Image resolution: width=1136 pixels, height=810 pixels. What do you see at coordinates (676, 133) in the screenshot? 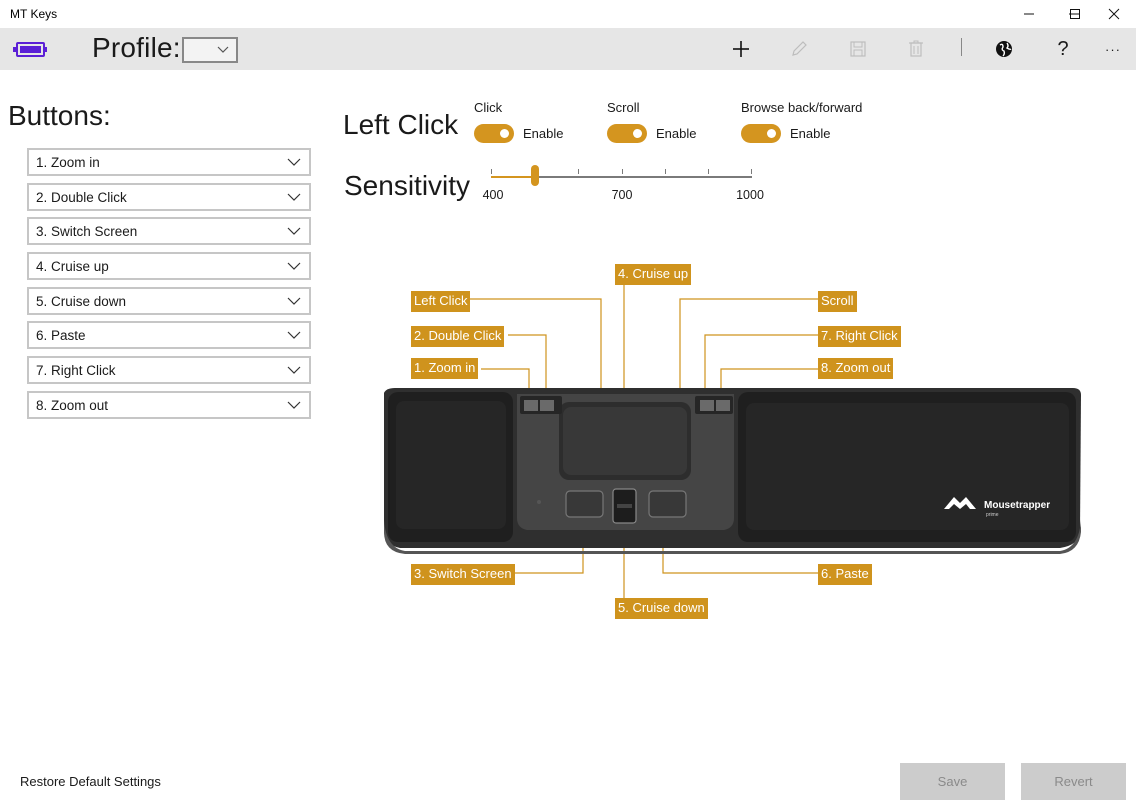
I see `scroll-toggle-state: Enable` at bounding box center [676, 133].